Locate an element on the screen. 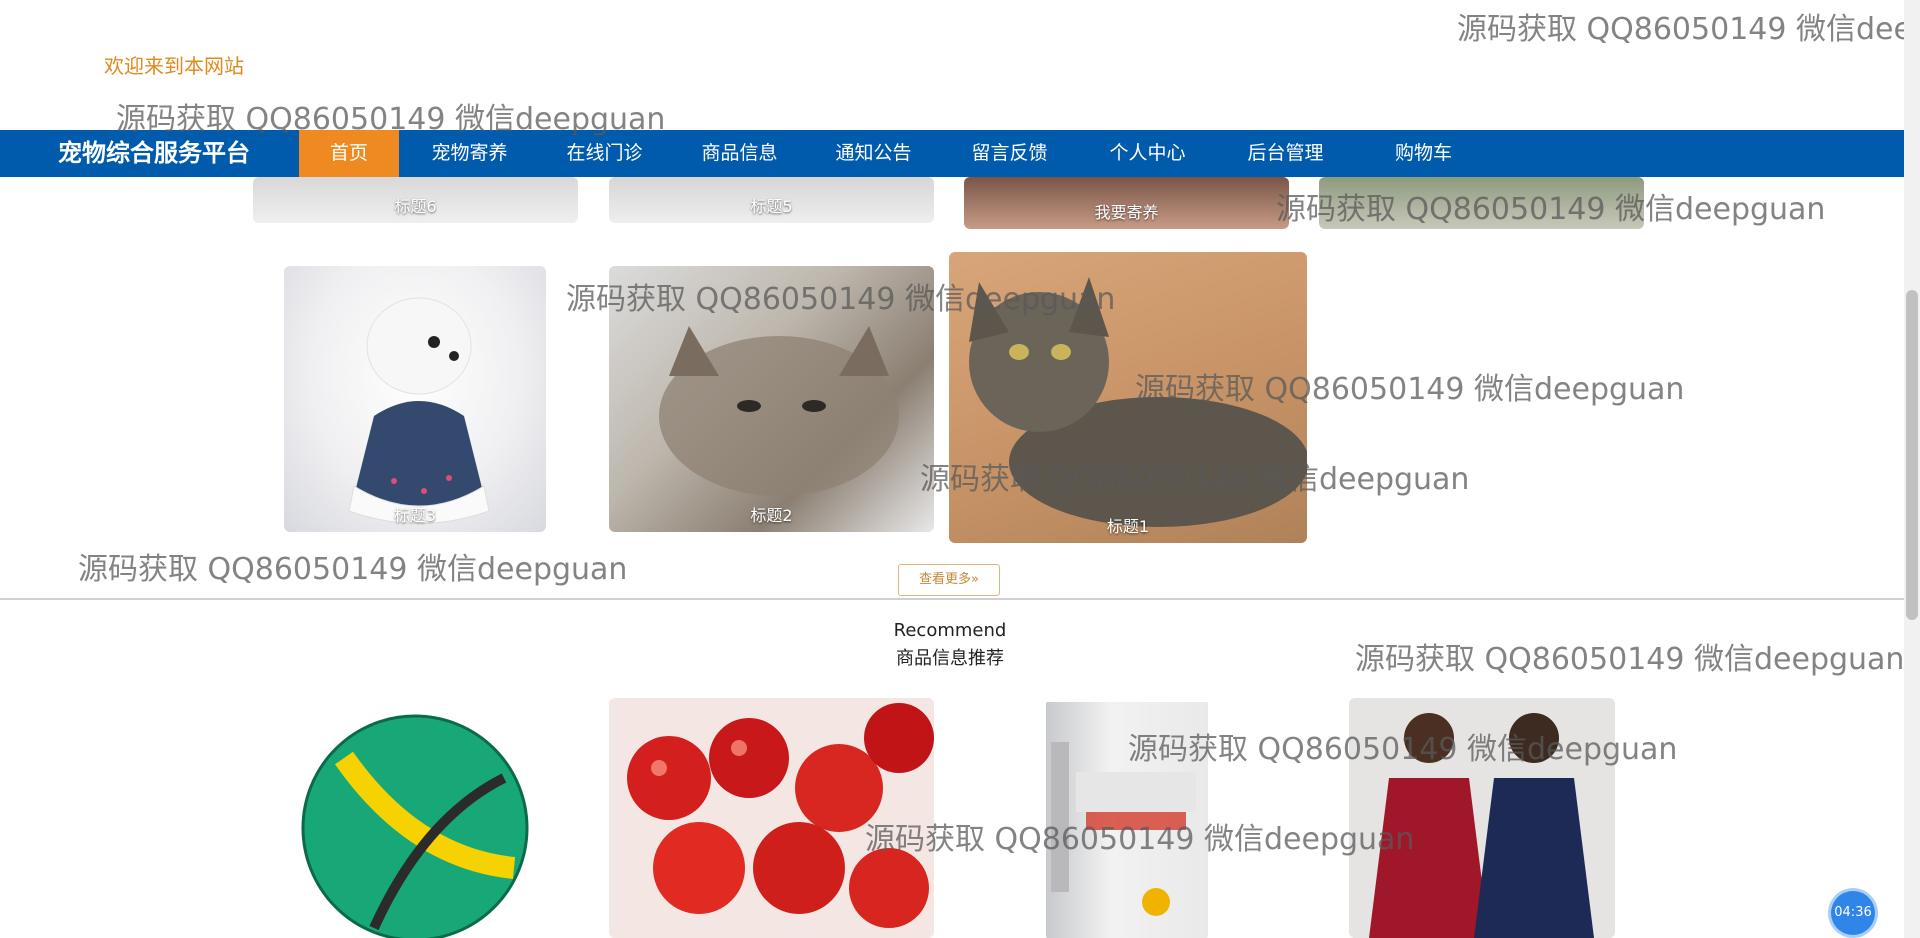 This screenshot has width=1920, height=938. nav-item-cart: 购物车 is located at coordinates (1423, 153).